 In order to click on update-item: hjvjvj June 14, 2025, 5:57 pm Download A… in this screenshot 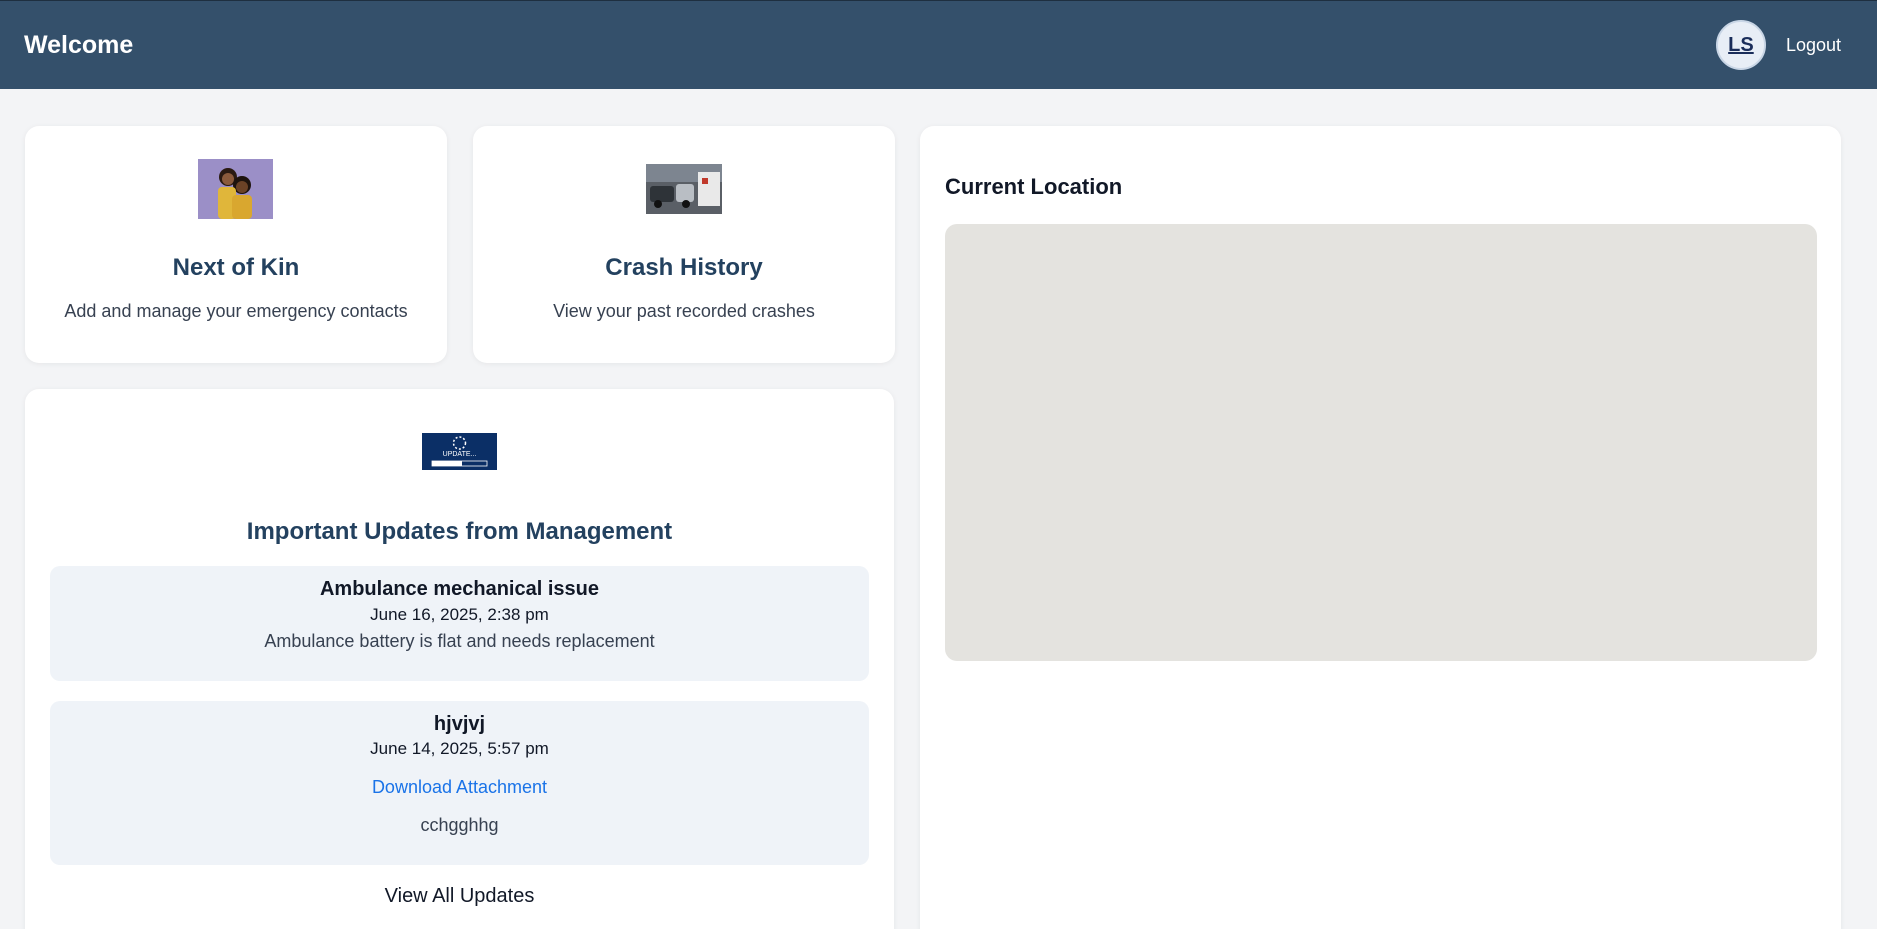, I will do `click(459, 783)`.